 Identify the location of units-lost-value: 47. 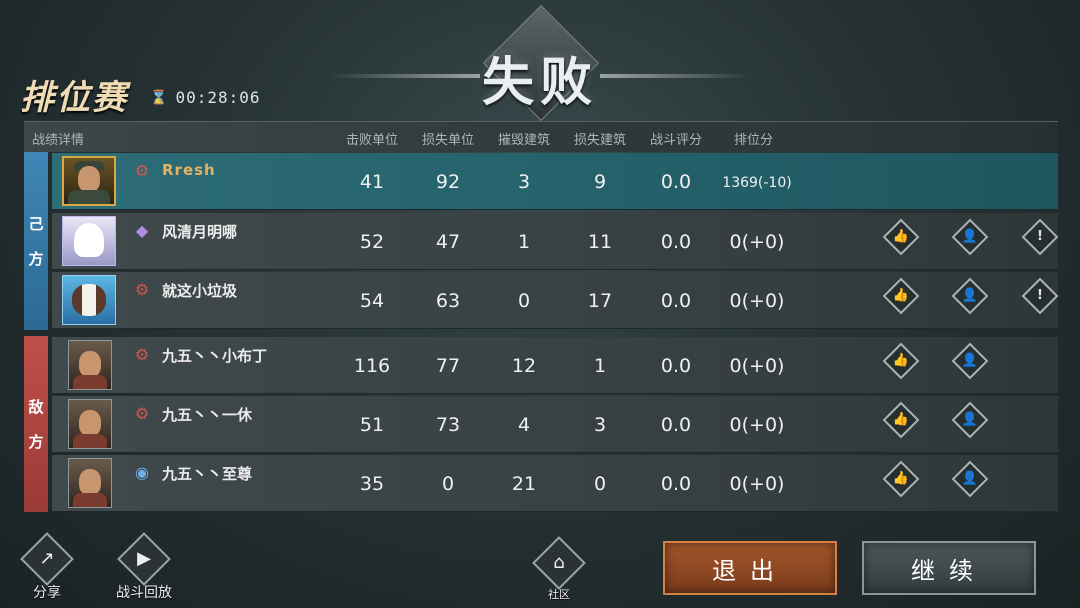
(448, 242).